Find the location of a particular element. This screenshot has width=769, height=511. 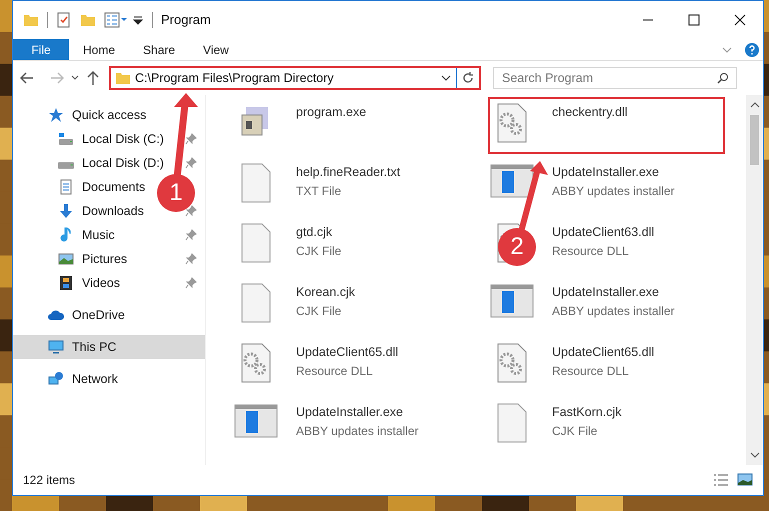

ribbon-tab: Share is located at coordinates (159, 49).